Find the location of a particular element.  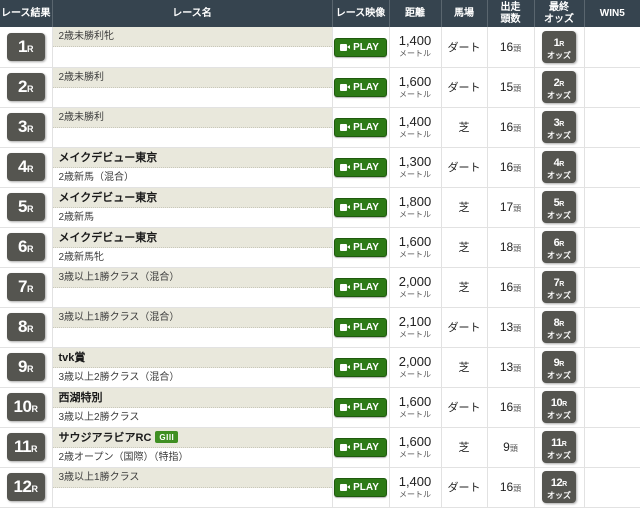

surface-cell: ダート is located at coordinates (464, 327).